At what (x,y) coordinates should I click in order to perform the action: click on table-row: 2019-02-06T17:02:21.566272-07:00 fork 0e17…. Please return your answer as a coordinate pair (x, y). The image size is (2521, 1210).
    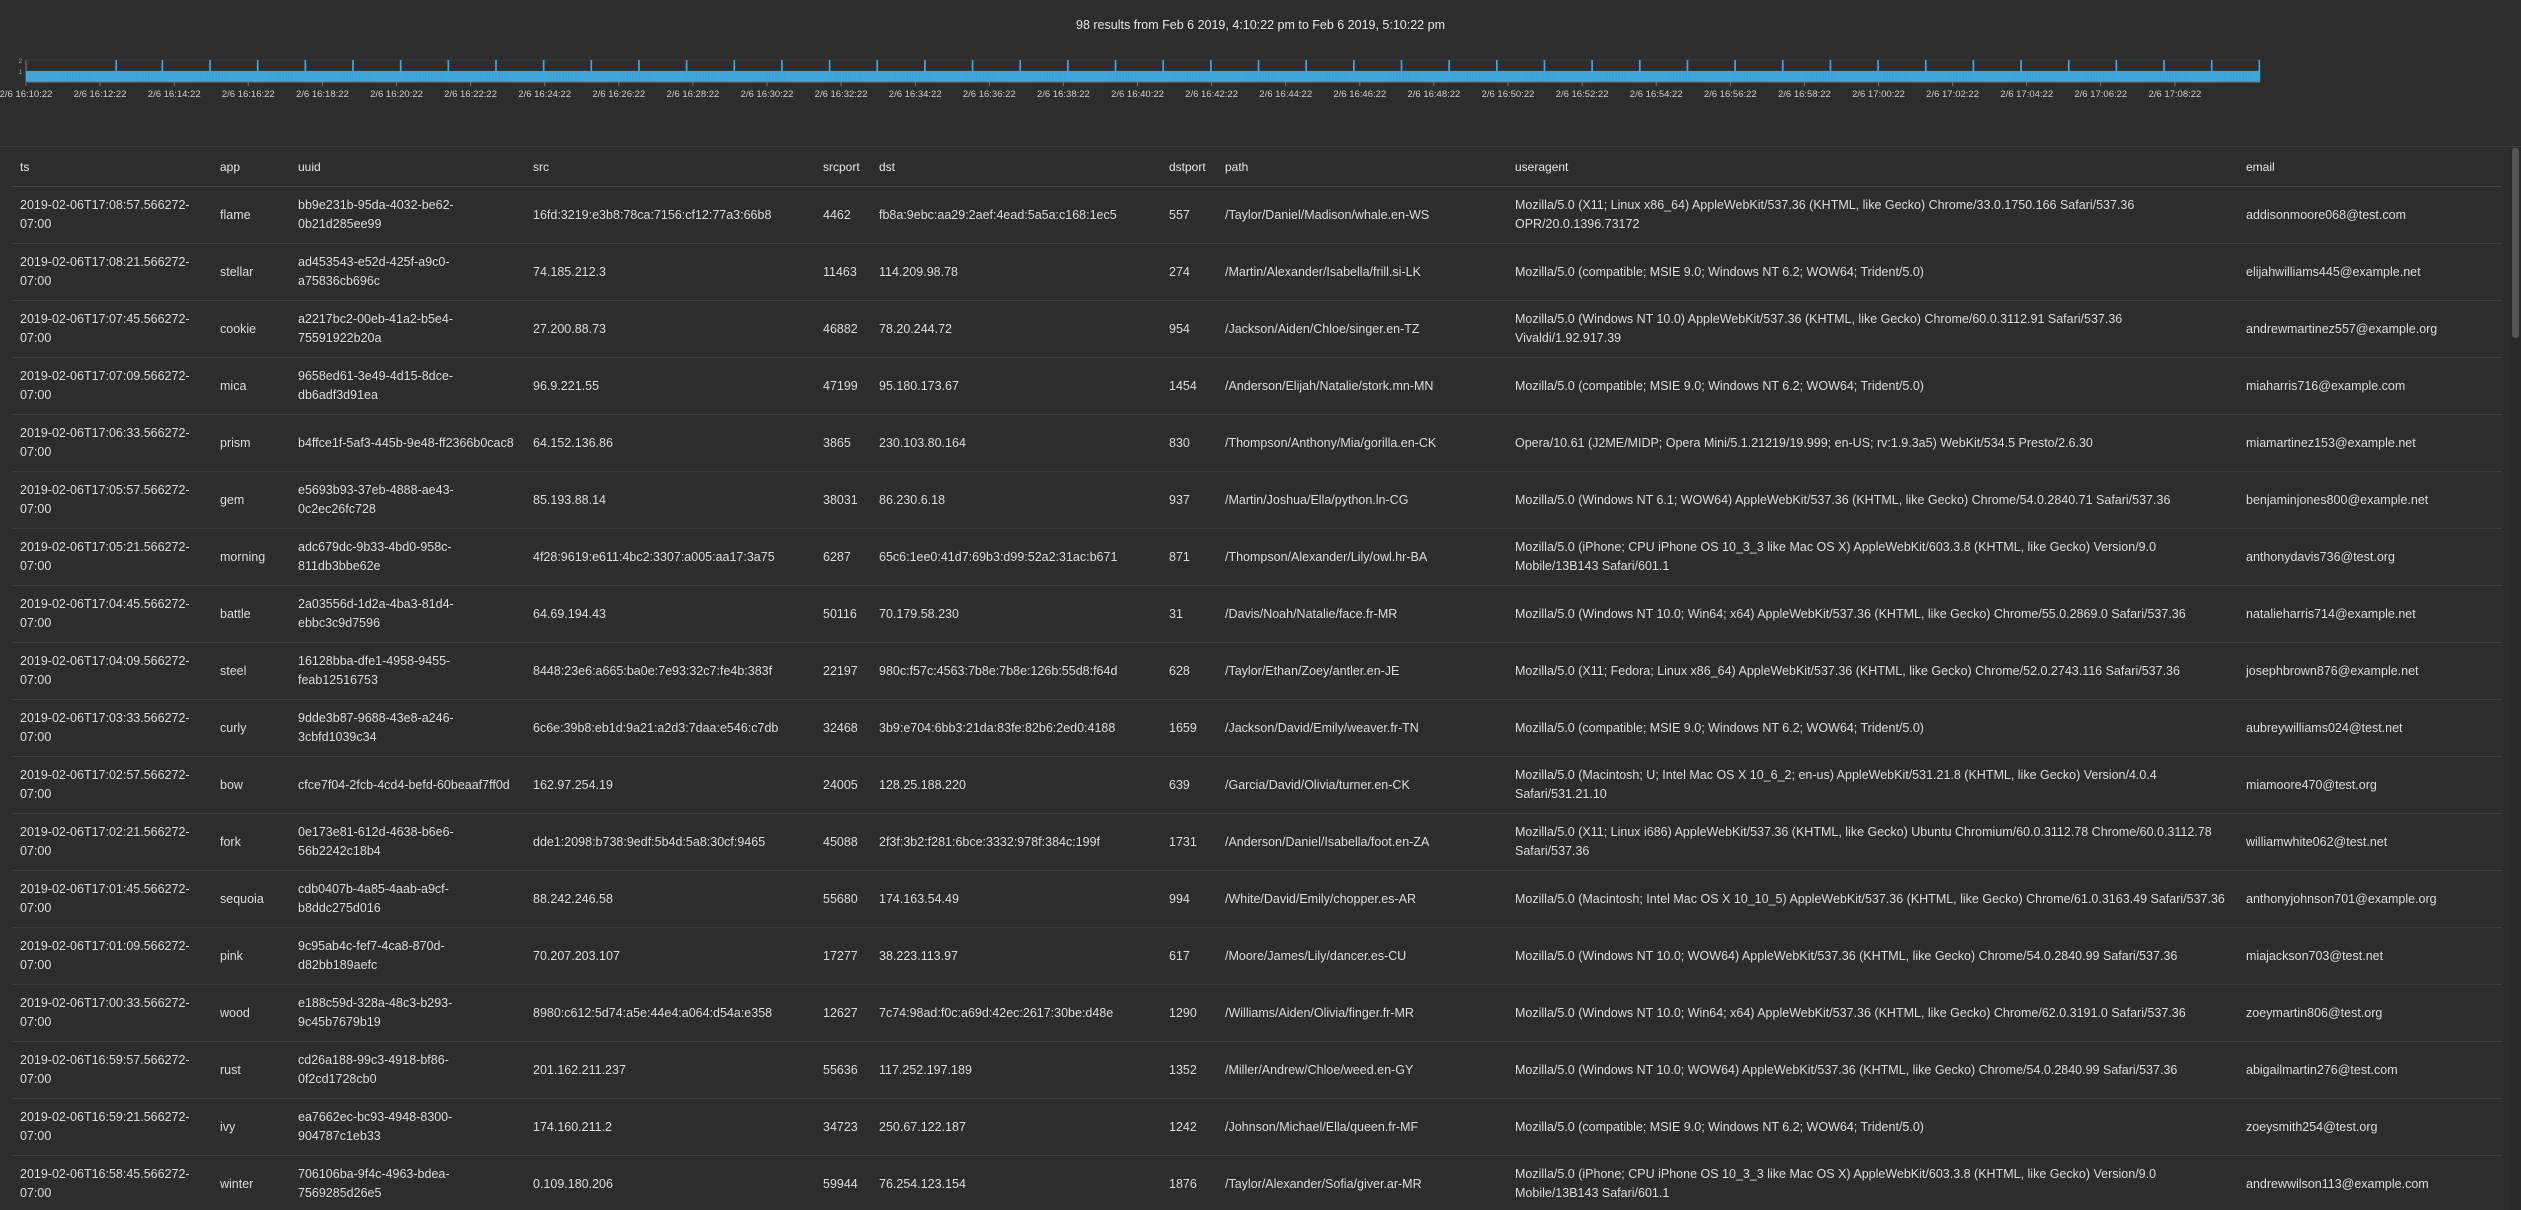
    Looking at the image, I should click on (1257, 842).